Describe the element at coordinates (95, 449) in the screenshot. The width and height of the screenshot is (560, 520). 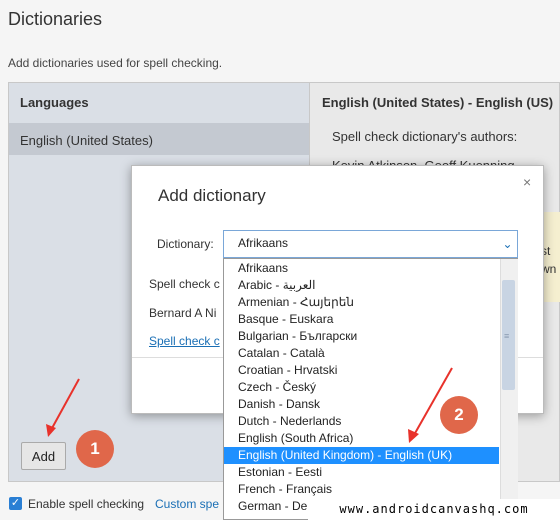
I see `step-badge-1: 1` at that location.